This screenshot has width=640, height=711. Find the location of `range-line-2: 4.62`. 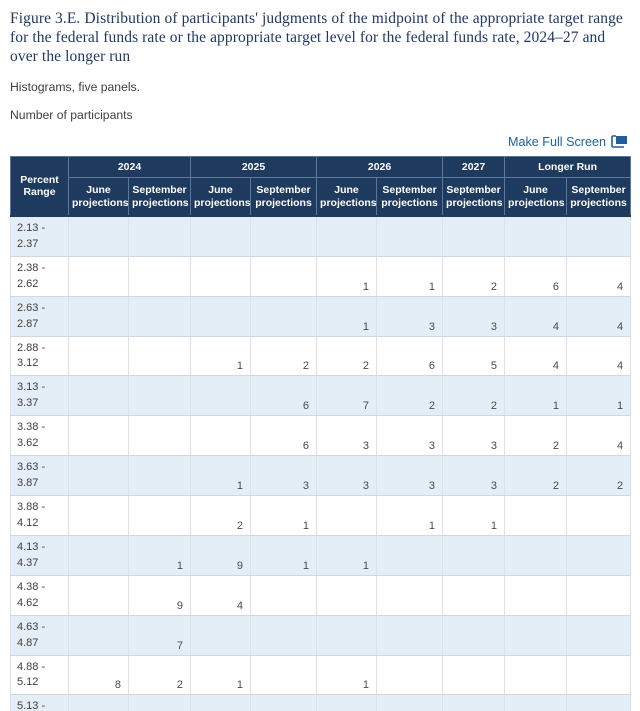

range-line-2: 4.62 is located at coordinates (28, 602).